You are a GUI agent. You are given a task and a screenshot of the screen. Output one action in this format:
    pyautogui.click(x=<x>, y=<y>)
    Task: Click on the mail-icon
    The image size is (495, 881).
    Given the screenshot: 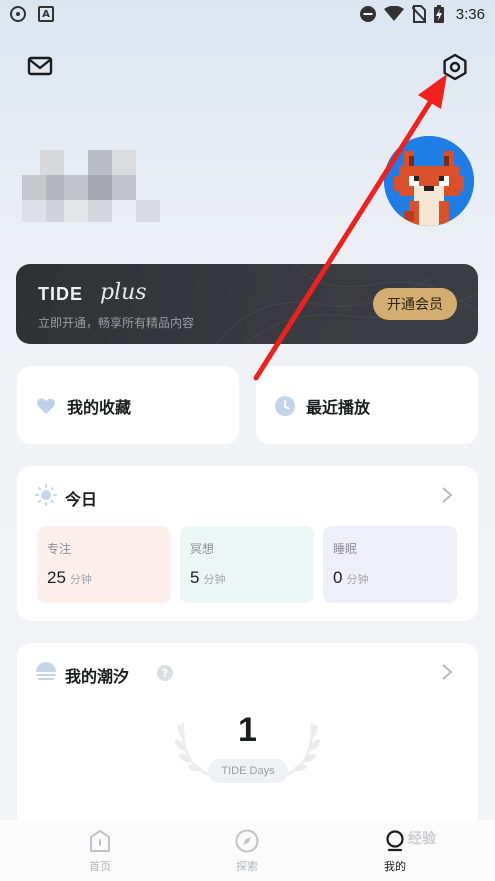 What is the action you would take?
    pyautogui.click(x=40, y=66)
    